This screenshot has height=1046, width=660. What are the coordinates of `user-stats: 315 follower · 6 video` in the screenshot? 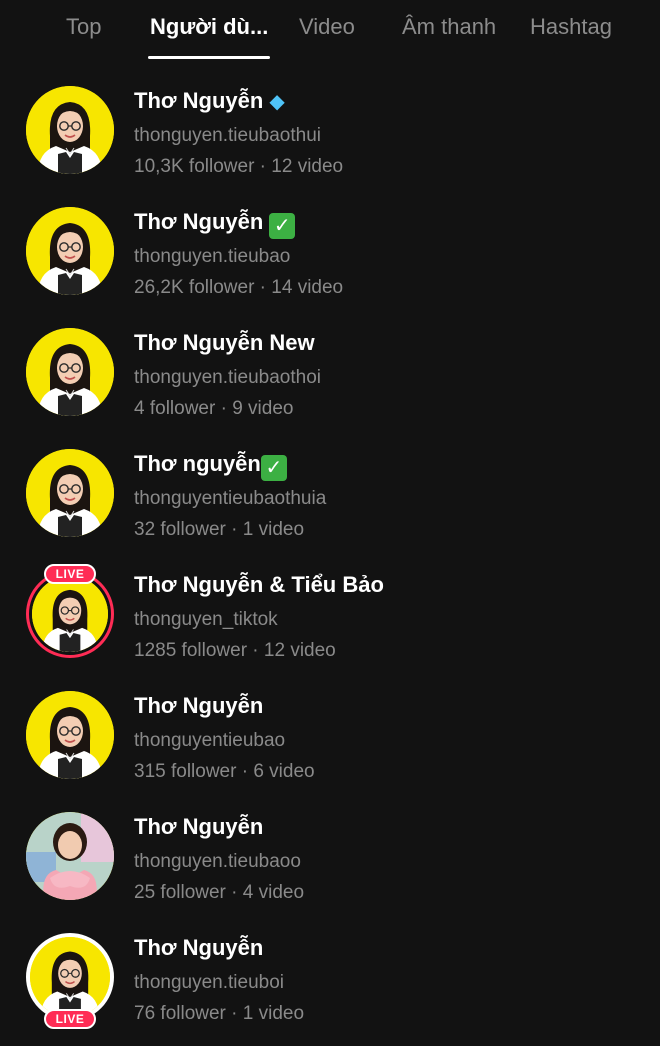 It's located at (224, 771).